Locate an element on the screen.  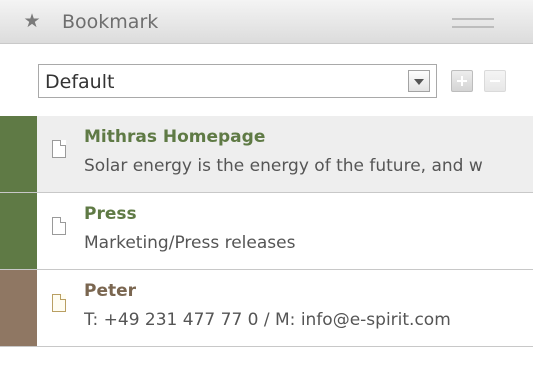
bookmark-list-select: Default is located at coordinates (237, 81).